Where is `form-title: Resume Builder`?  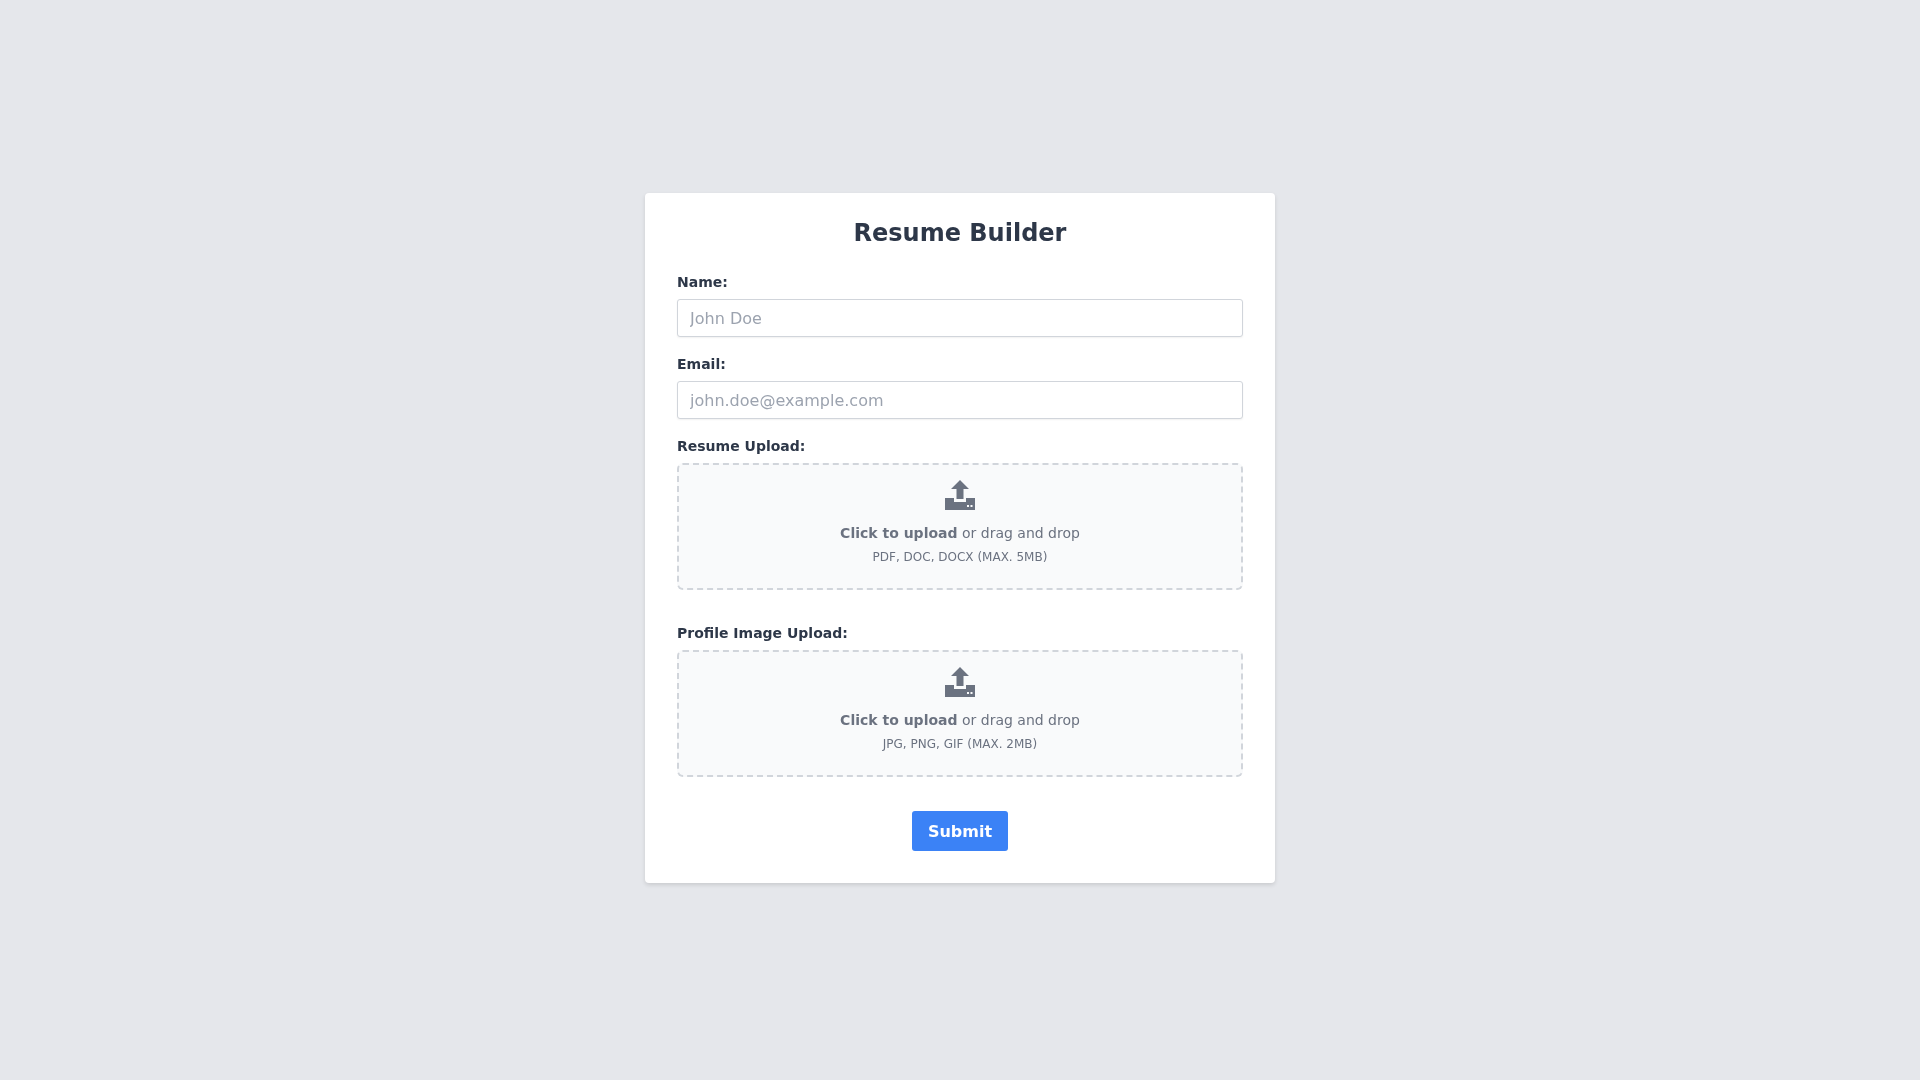
form-title: Resume Builder is located at coordinates (960, 233).